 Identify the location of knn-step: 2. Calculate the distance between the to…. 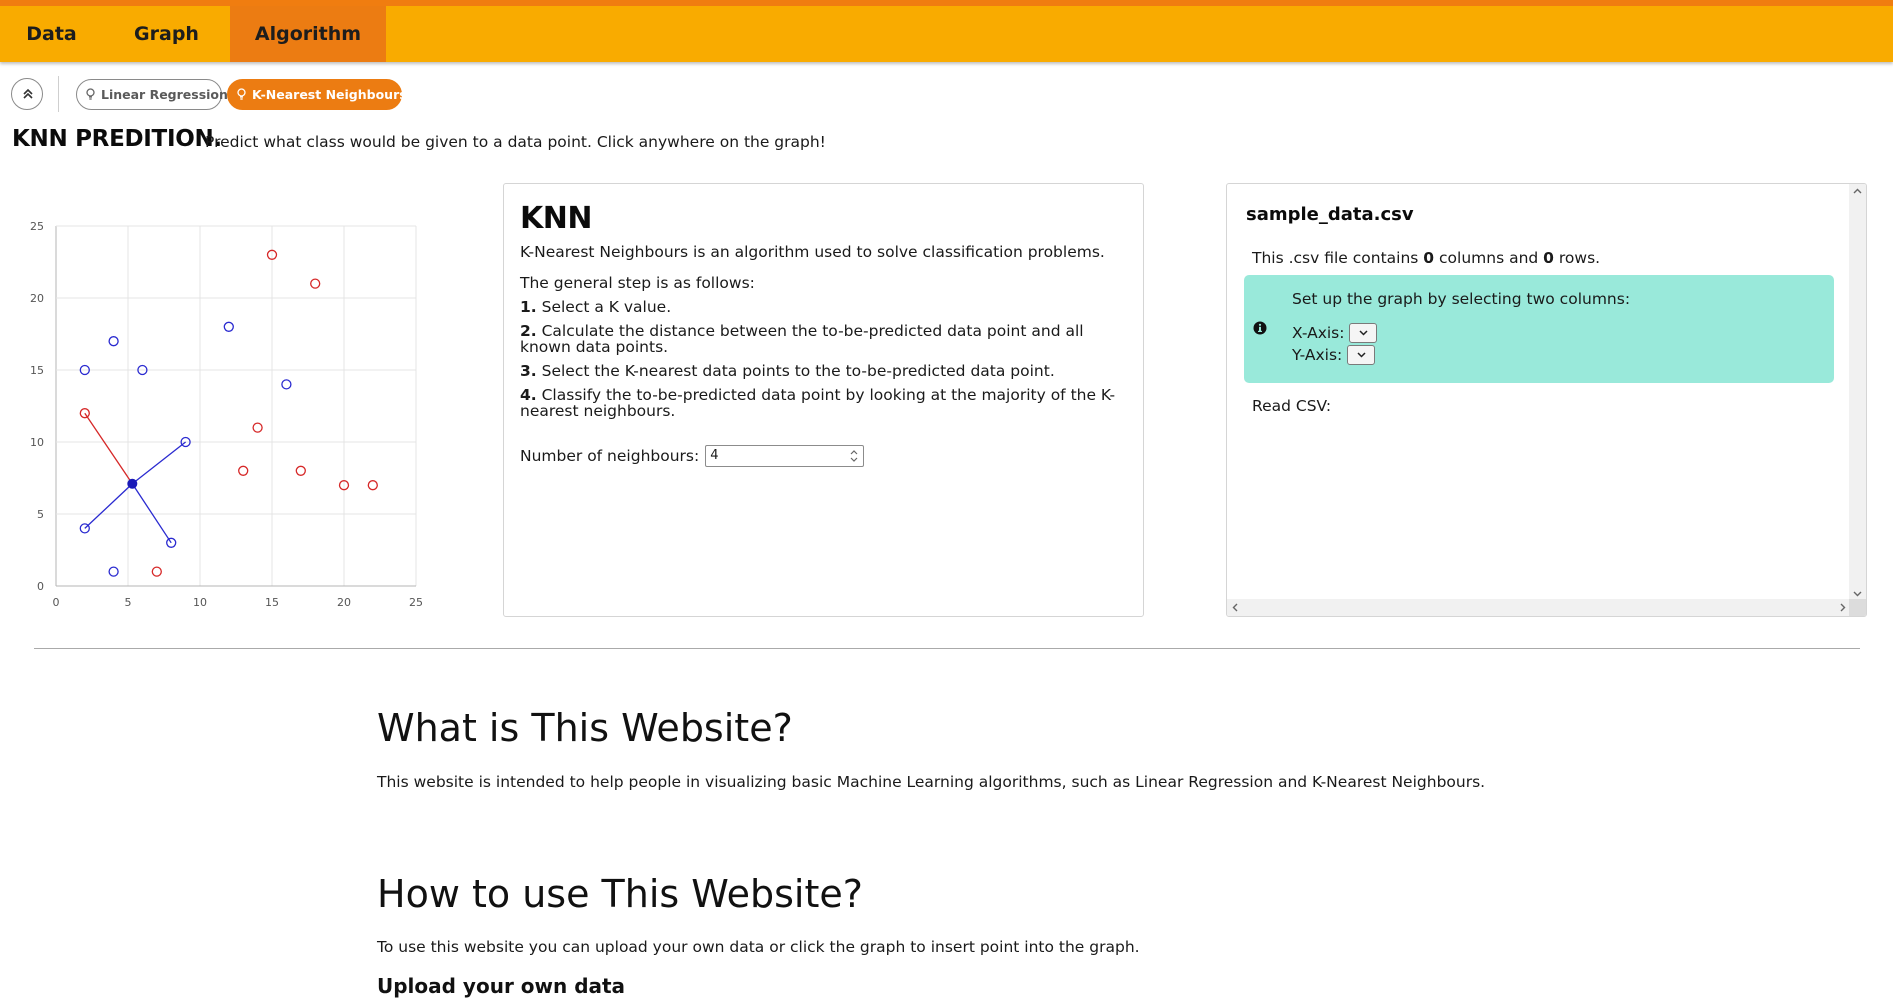
(823, 339).